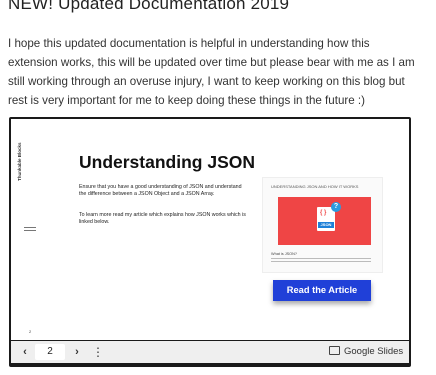 This screenshot has height=375, width=436. Describe the element at coordinates (322, 290) in the screenshot. I see `read-article-button: Read the Article` at that location.